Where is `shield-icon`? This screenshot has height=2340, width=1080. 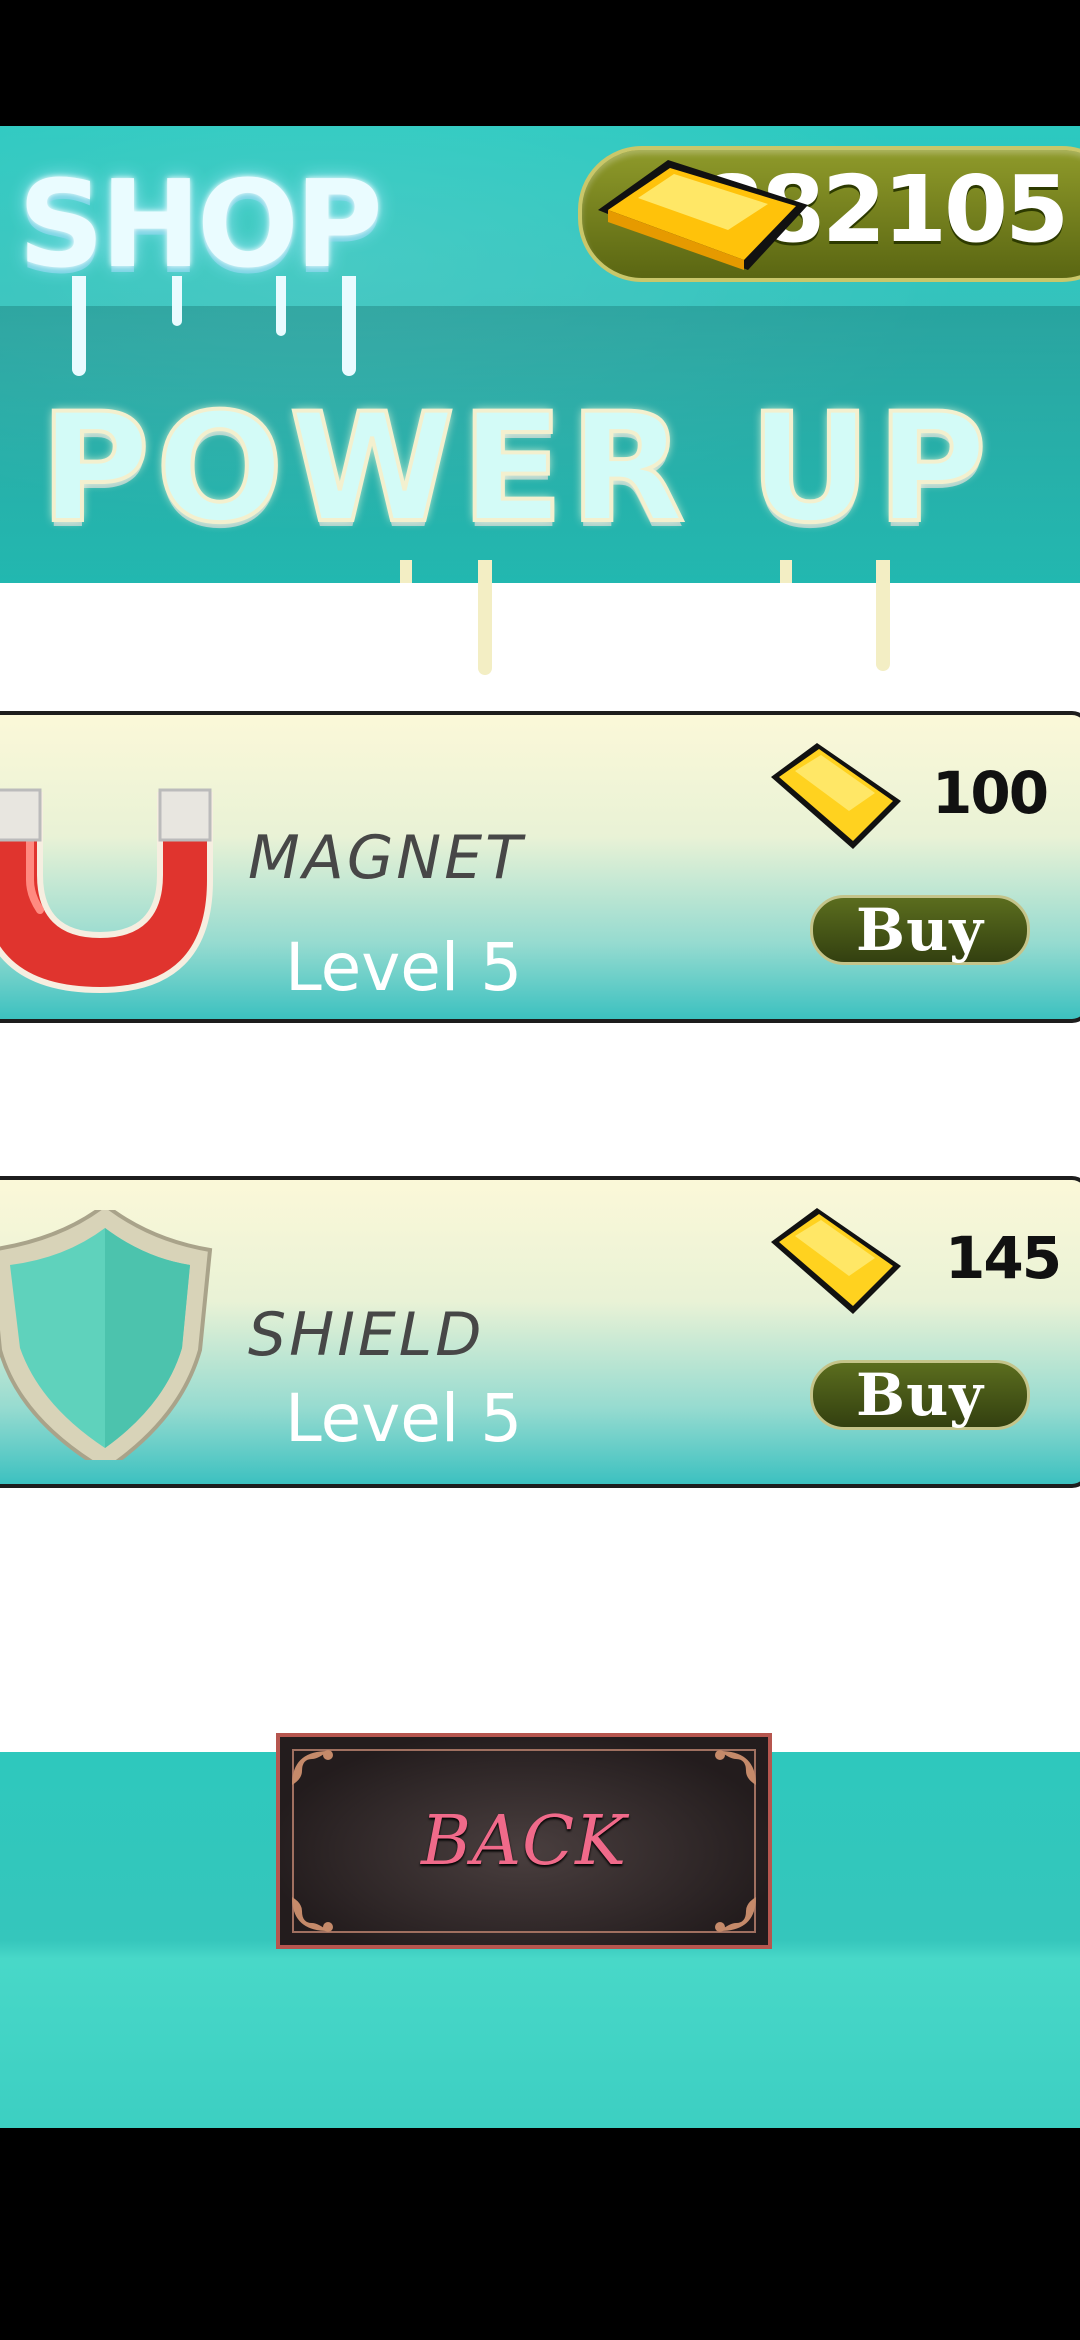
shield-icon is located at coordinates (106, 1335).